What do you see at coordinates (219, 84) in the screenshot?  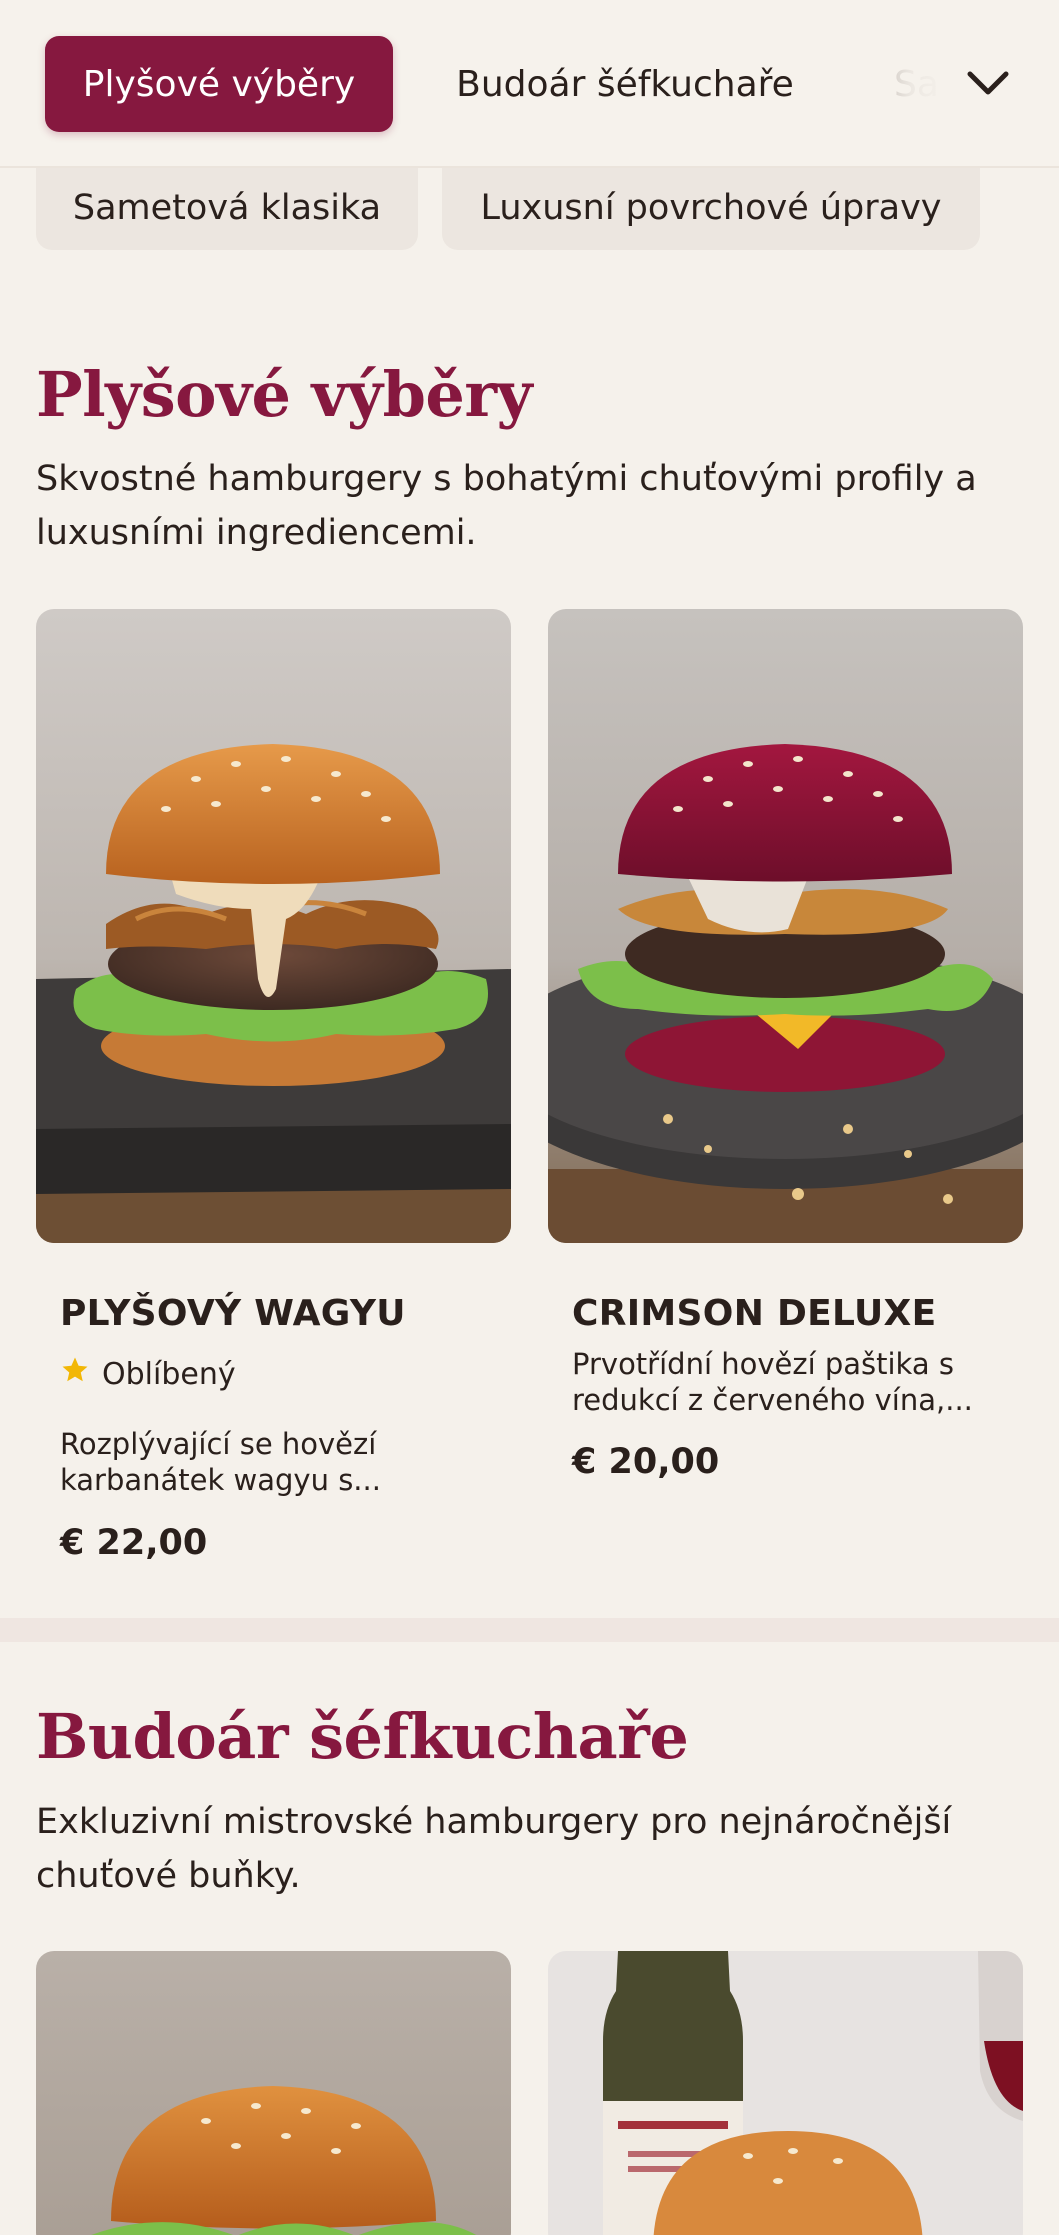 I see `tab-plysove-vybery: Plyšové výběry` at bounding box center [219, 84].